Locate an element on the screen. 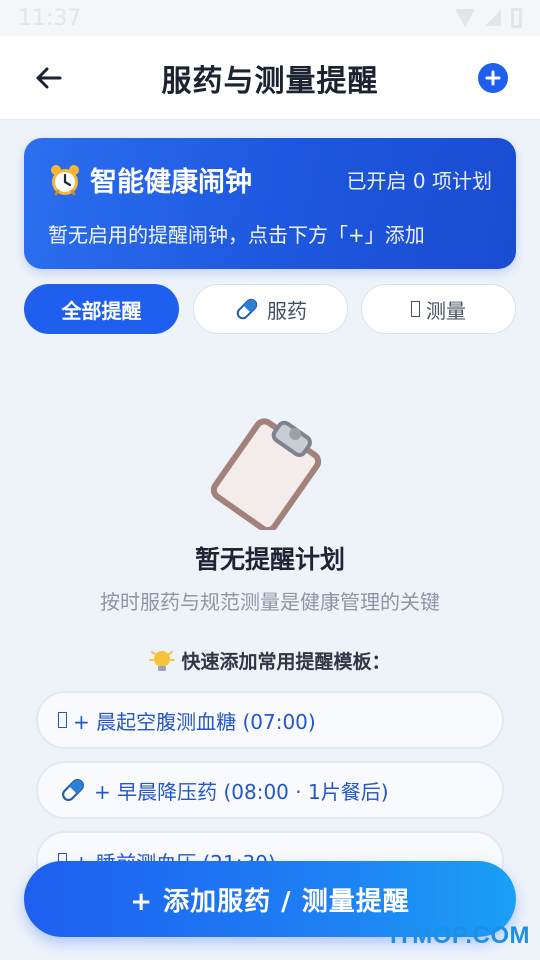  status-icons is located at coordinates (488, 18).